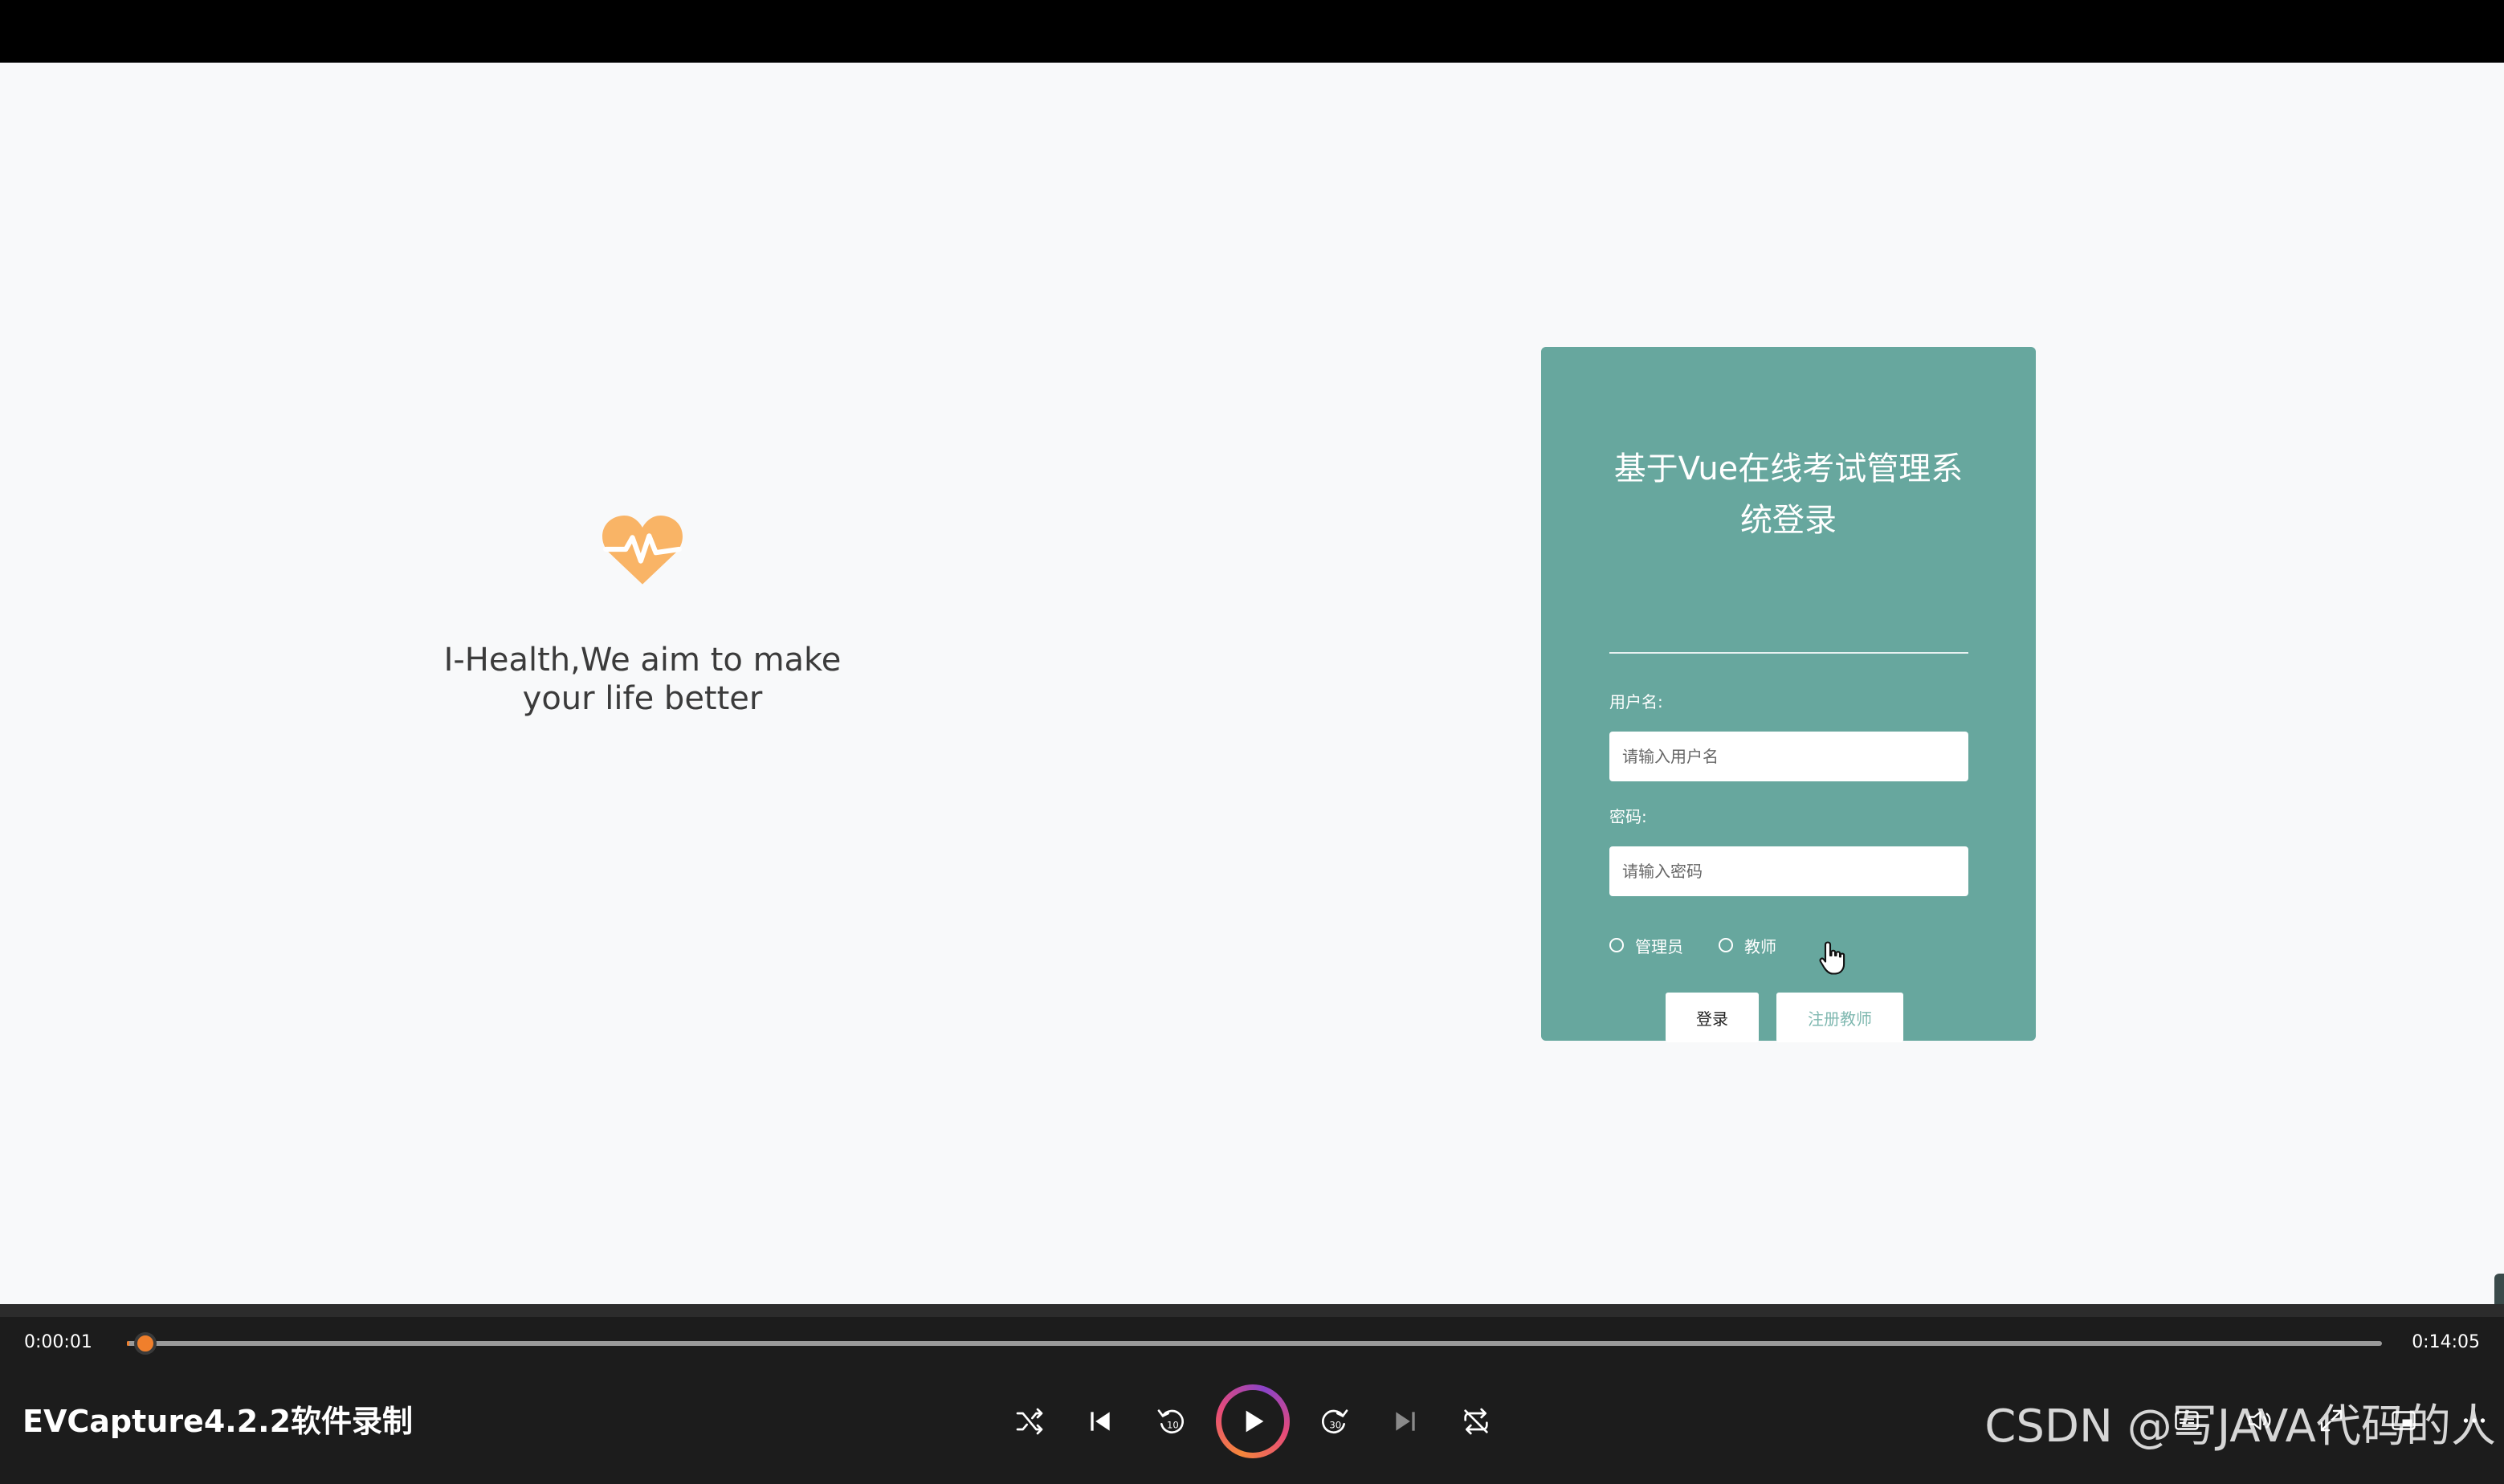 This screenshot has height=1484, width=2504. What do you see at coordinates (643, 550) in the screenshot?
I see `heart-pulse-icon` at bounding box center [643, 550].